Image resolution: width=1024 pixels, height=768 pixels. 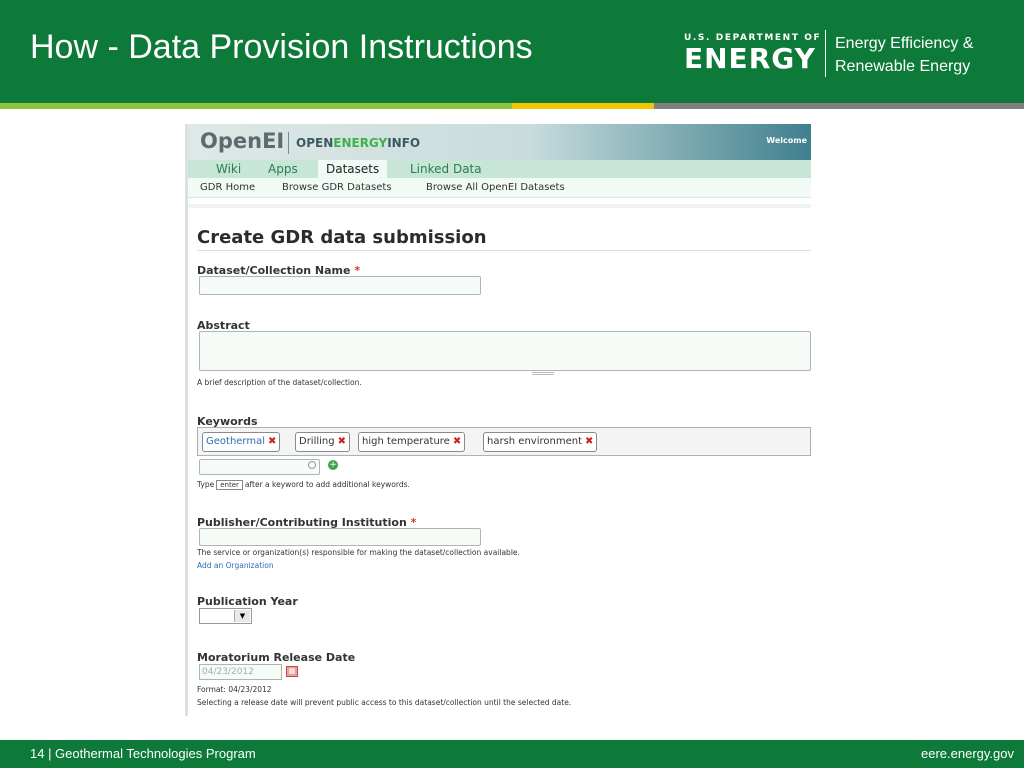 What do you see at coordinates (786, 140) in the screenshot?
I see `welcome-text: Welcome` at bounding box center [786, 140].